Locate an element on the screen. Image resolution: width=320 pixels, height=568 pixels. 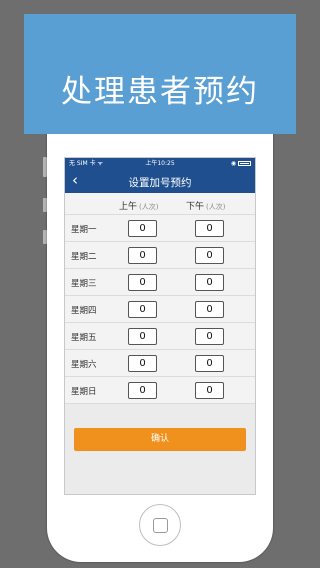
table-row: 星期六 0 0 is located at coordinates (160, 363).